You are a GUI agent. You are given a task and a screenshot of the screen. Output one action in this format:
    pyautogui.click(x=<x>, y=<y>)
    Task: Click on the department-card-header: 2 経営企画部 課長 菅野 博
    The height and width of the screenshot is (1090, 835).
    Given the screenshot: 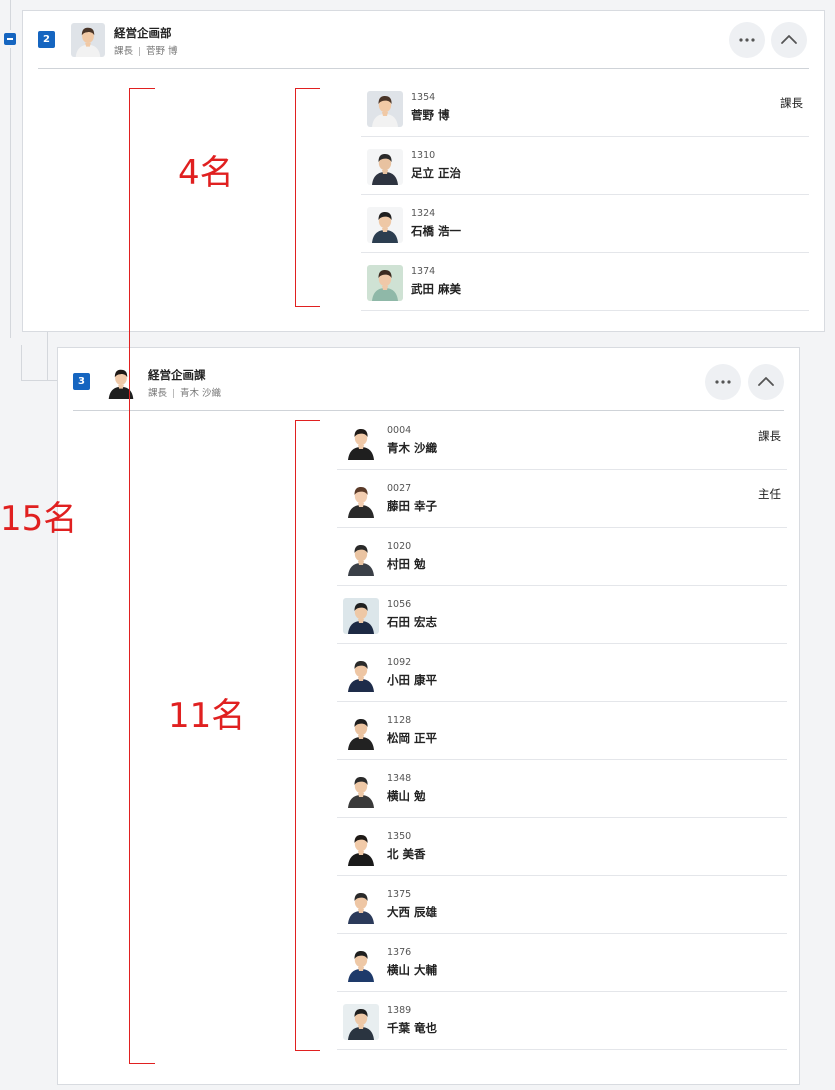 What is the action you would take?
    pyautogui.click(x=423, y=39)
    